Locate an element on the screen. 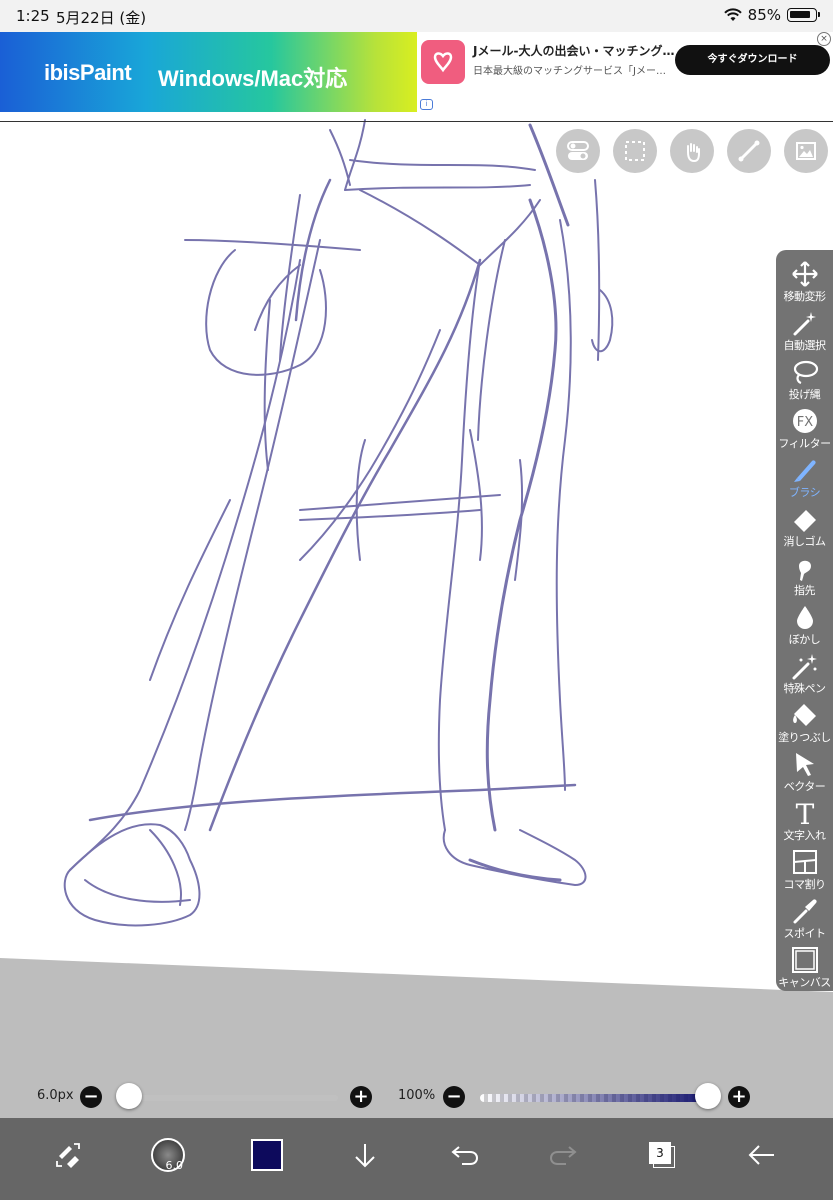 The image size is (833, 1200). tool-vector: ベクター is located at coordinates (804, 770).